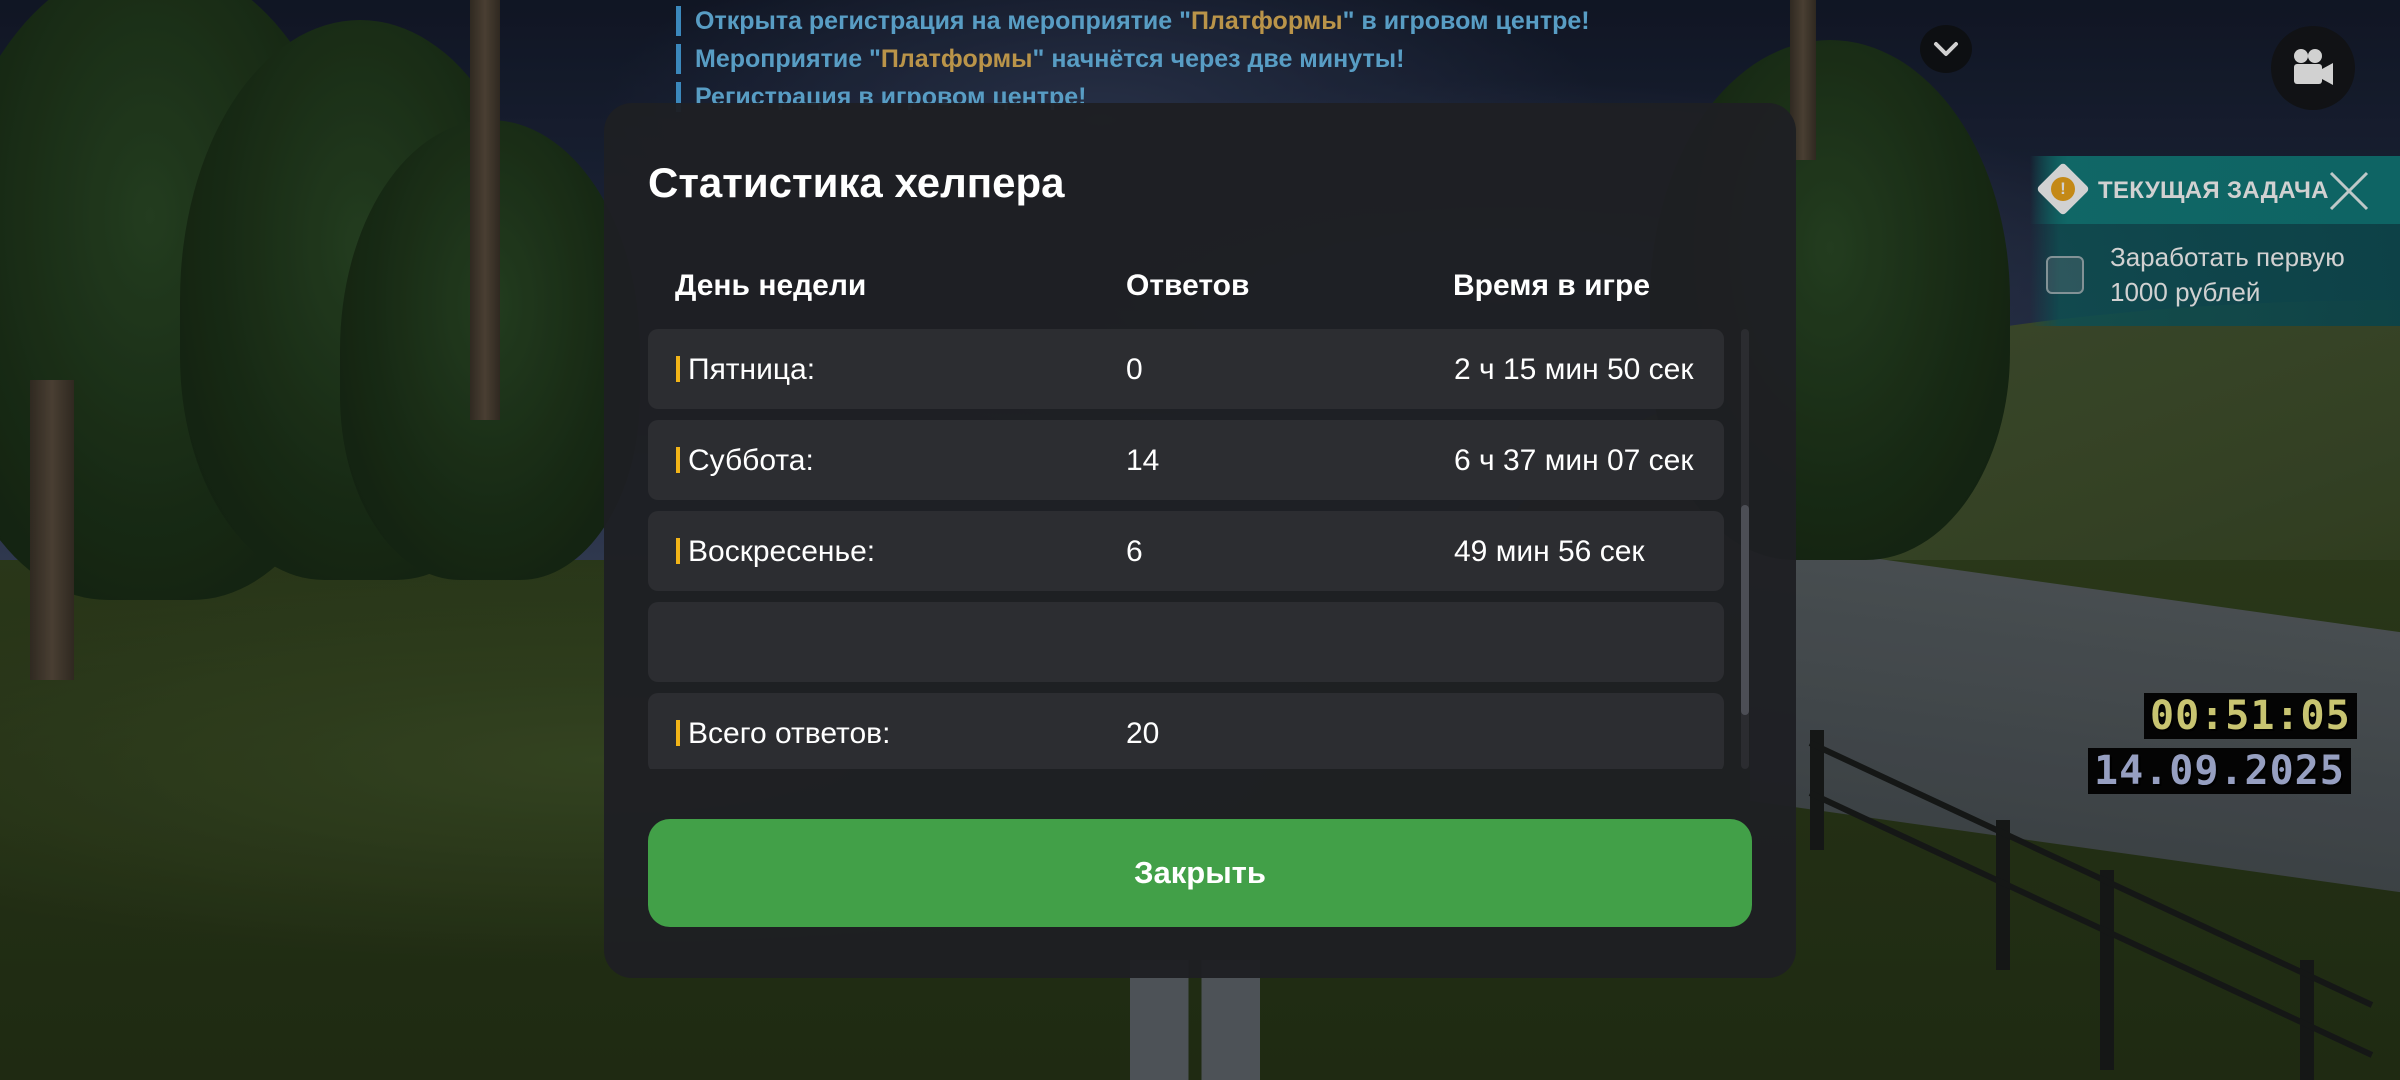 The image size is (2400, 1080). Describe the element at coordinates (1188, 285) in the screenshot. I see `column-header-answers: Ответов` at that location.